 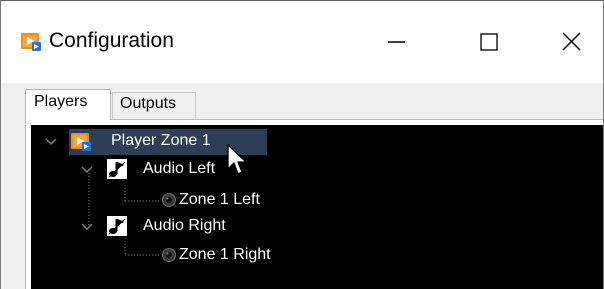 What do you see at coordinates (219, 199) in the screenshot?
I see `tree-node-label: Zone 1 Left` at bounding box center [219, 199].